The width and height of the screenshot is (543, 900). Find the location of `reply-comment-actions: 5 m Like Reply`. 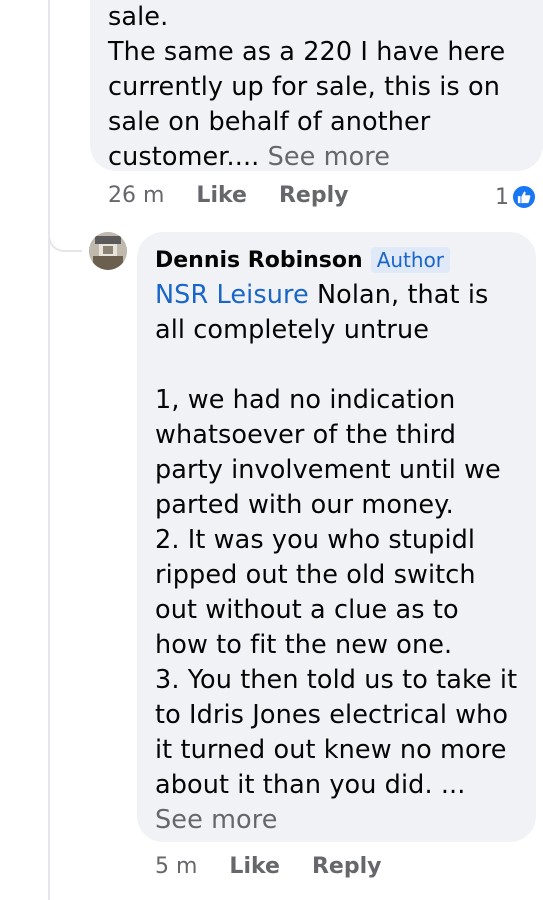

reply-comment-actions: 5 m Like Reply is located at coordinates (268, 866).